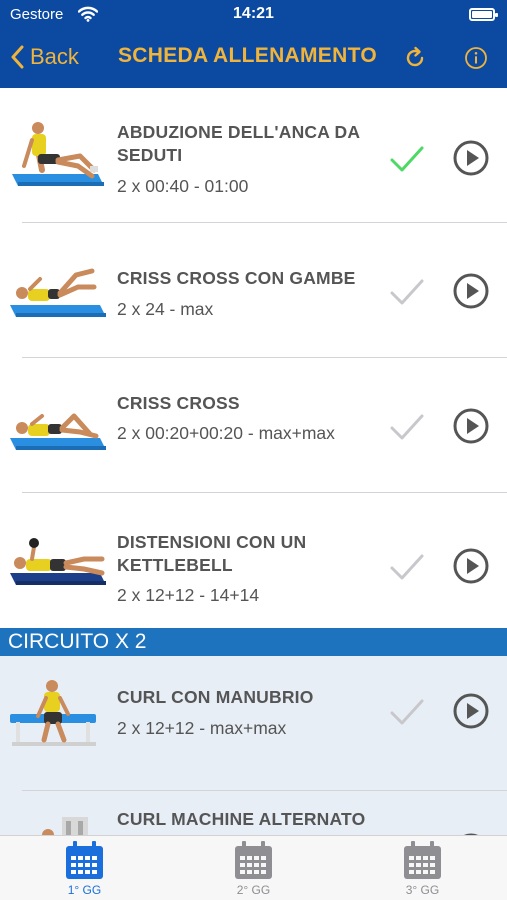 The image size is (507, 900). Describe the element at coordinates (238, 143) in the screenshot. I see `exercise-title: ABDUZIONE DELL'ANCA DA SEDUTI` at that location.